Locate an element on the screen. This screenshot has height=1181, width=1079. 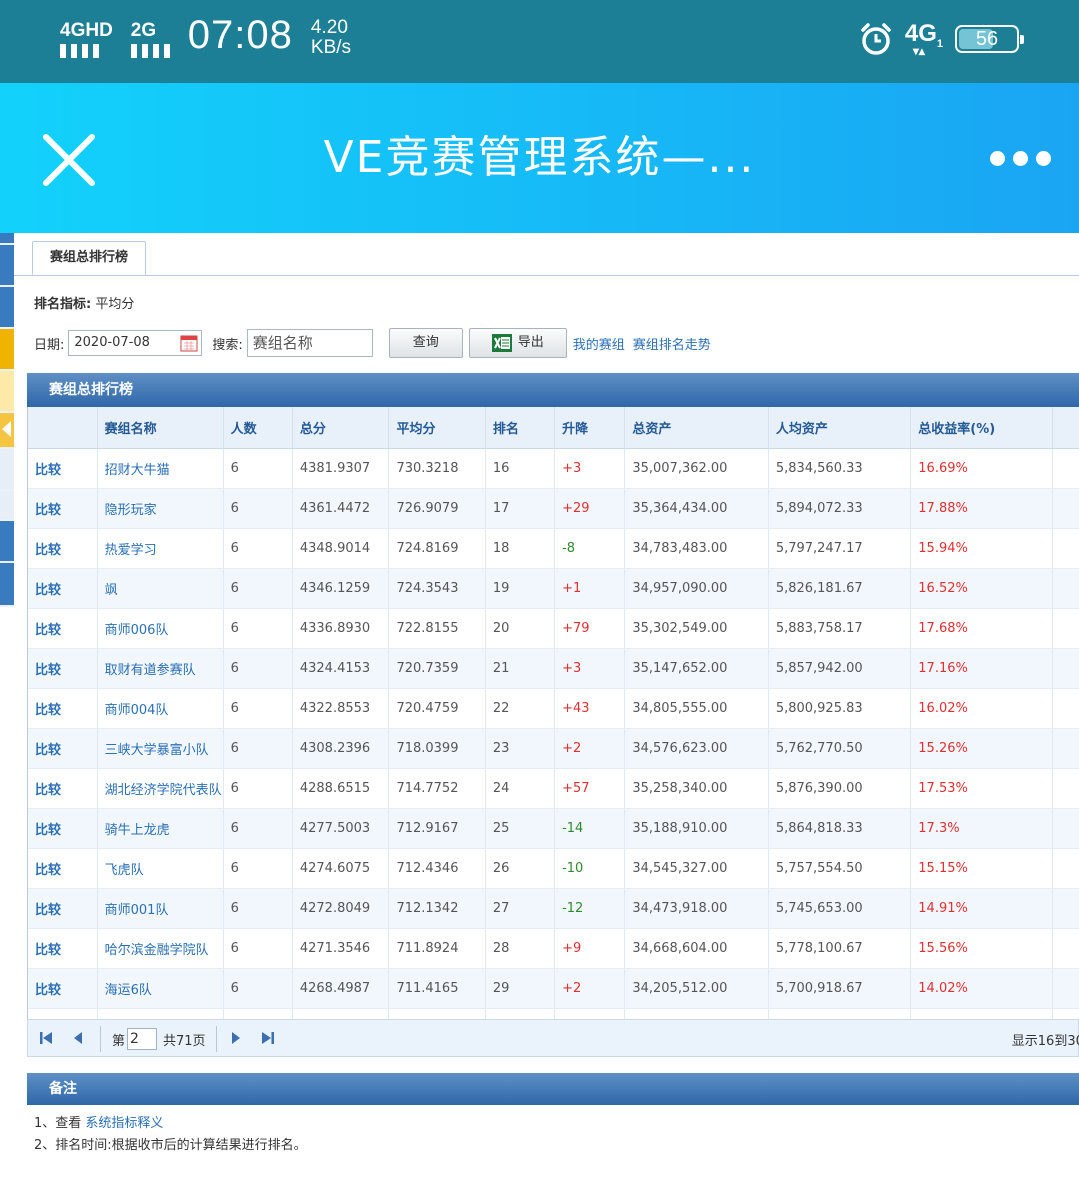
cell-avg-score: 718.0399 is located at coordinates (437, 748).